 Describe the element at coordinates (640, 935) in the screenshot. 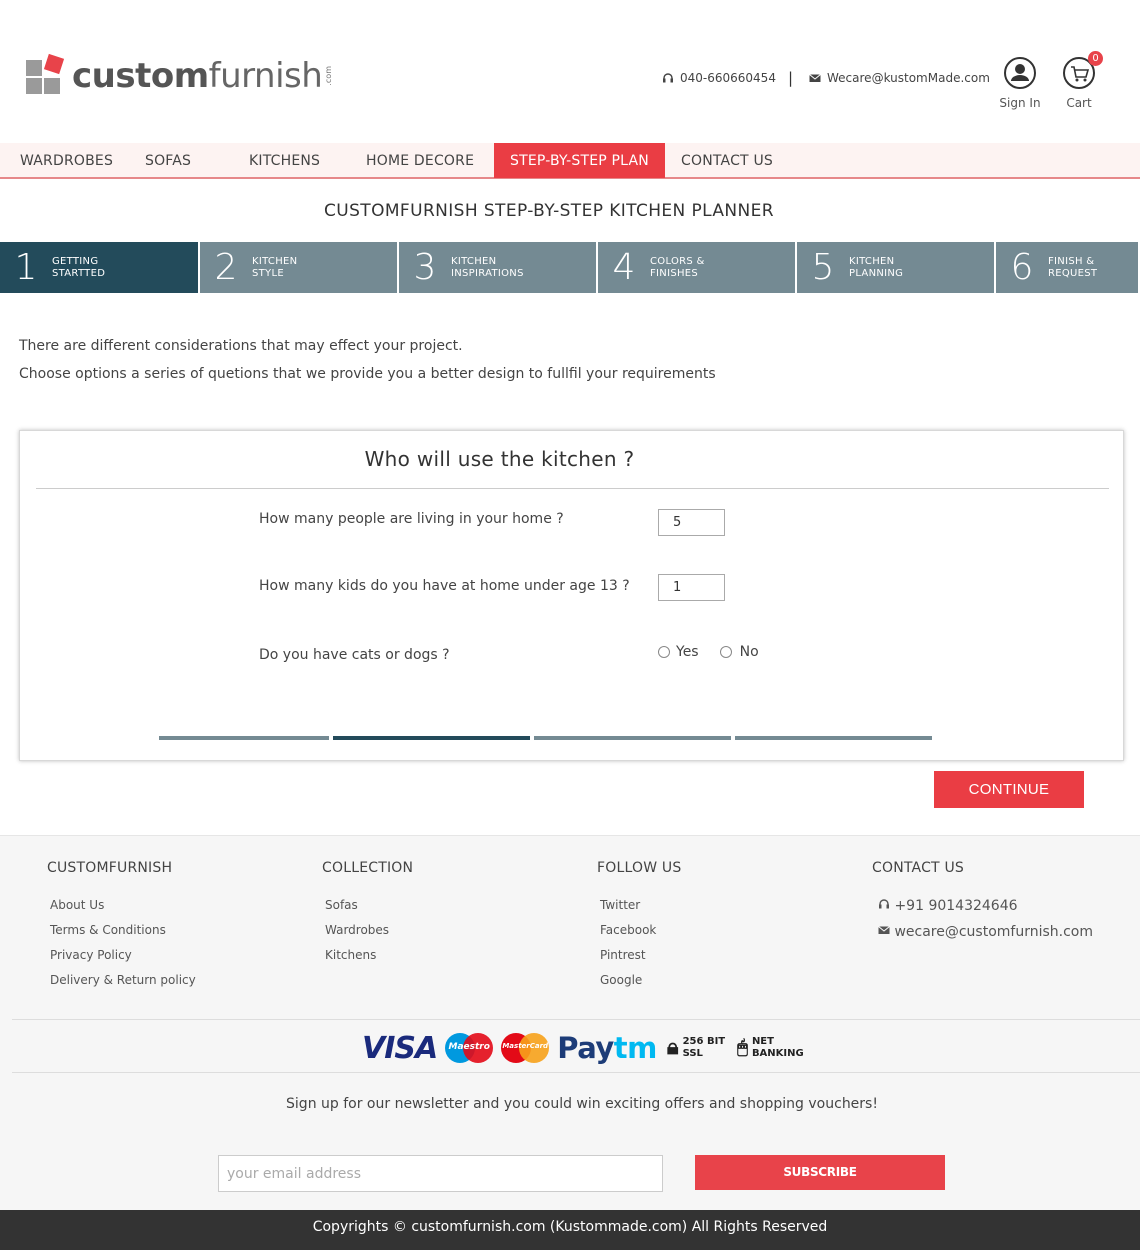

I see `footer-link-facebook: Facebook` at that location.